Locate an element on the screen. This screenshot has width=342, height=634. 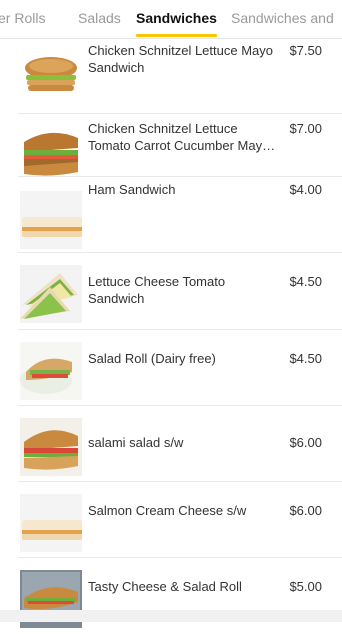
salami-roll-photo-icon is located at coordinates (51, 447).